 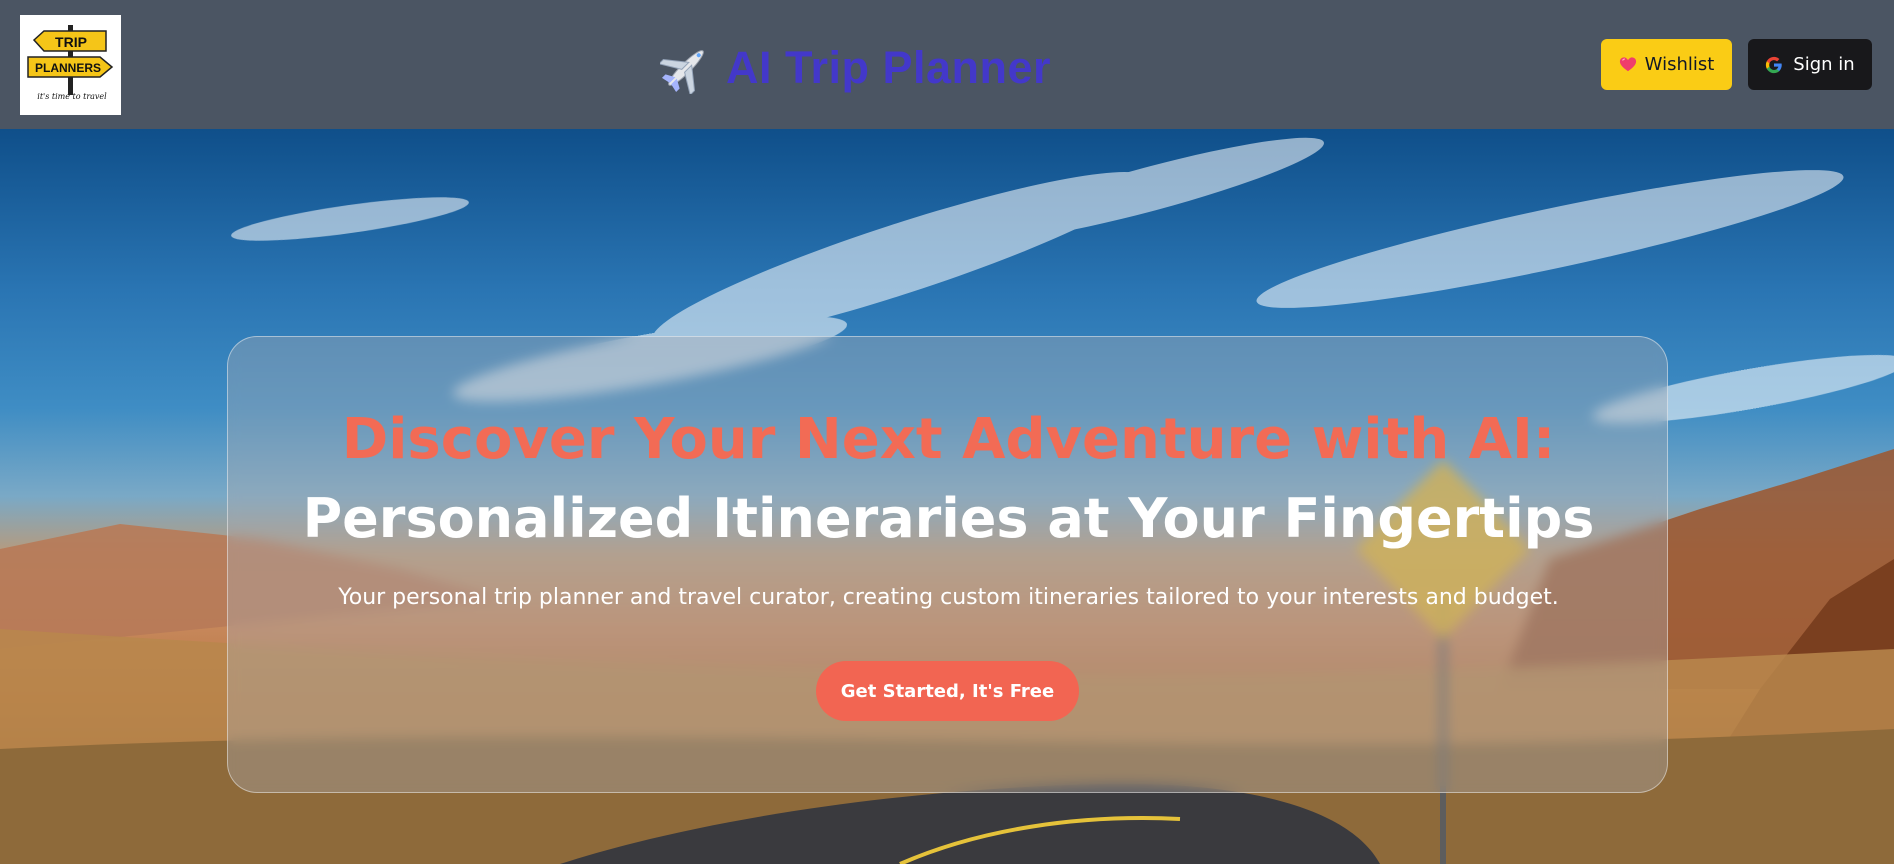 I want to click on svg-text: PLANNERS, so click(x=68, y=68).